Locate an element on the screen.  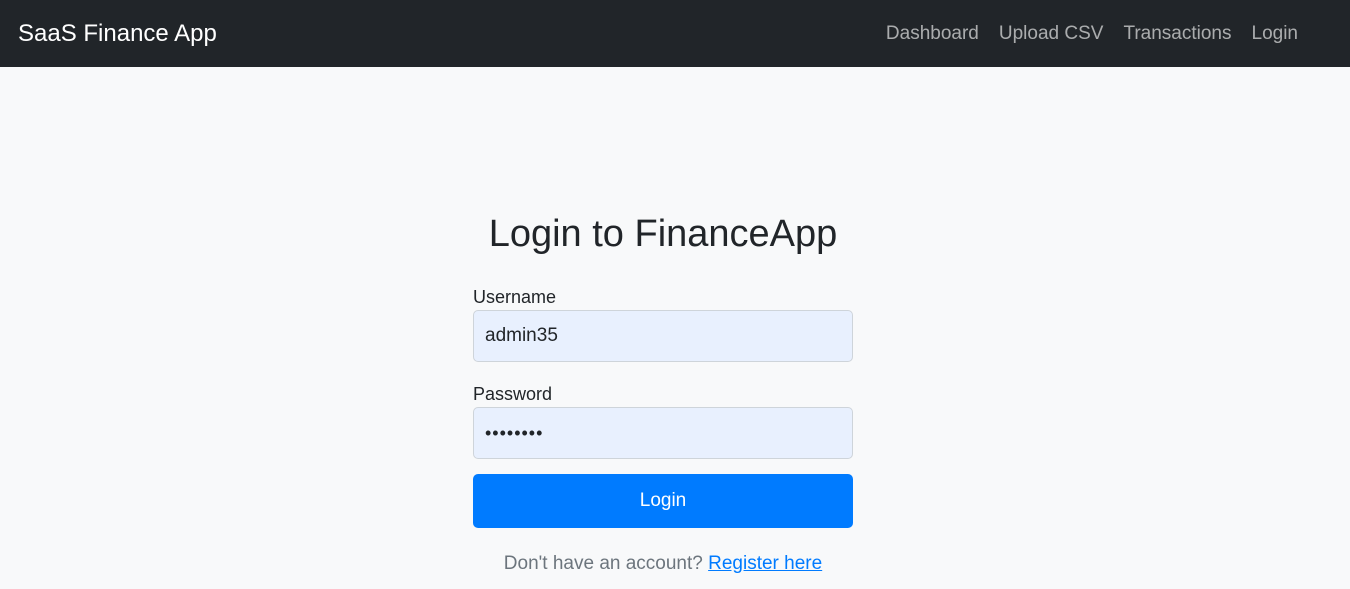
register-link: Register here is located at coordinates (765, 563).